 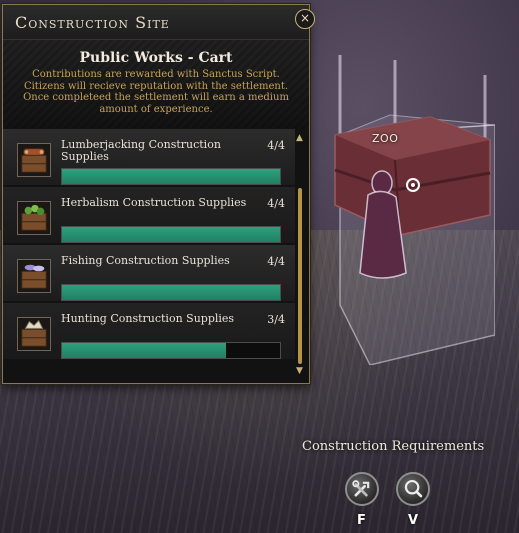 I want to click on scroll-up-icon: ▲, so click(x=299, y=138).